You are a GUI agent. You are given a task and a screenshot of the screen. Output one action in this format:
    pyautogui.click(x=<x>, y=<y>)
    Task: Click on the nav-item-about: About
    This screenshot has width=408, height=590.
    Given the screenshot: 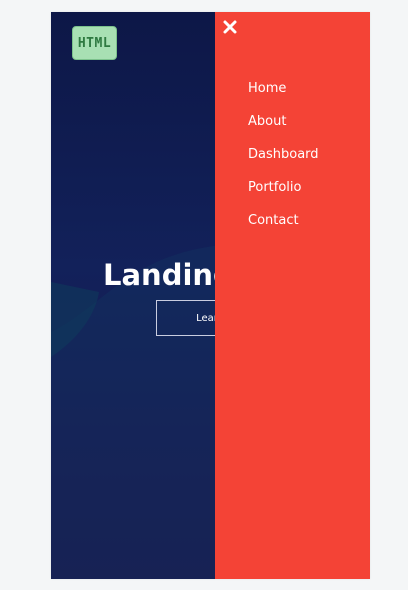 What is the action you would take?
    pyautogui.click(x=283, y=121)
    